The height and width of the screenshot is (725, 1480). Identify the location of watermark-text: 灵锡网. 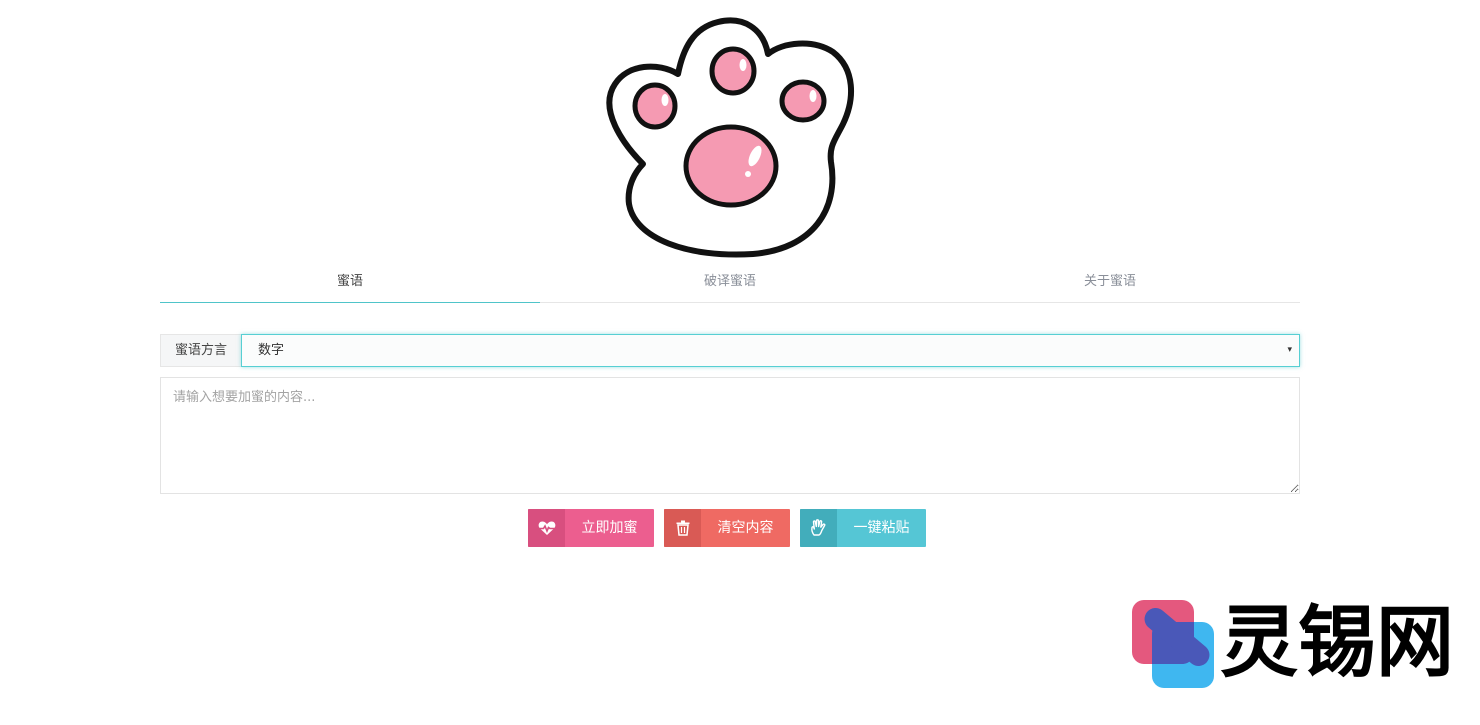
(1337, 643).